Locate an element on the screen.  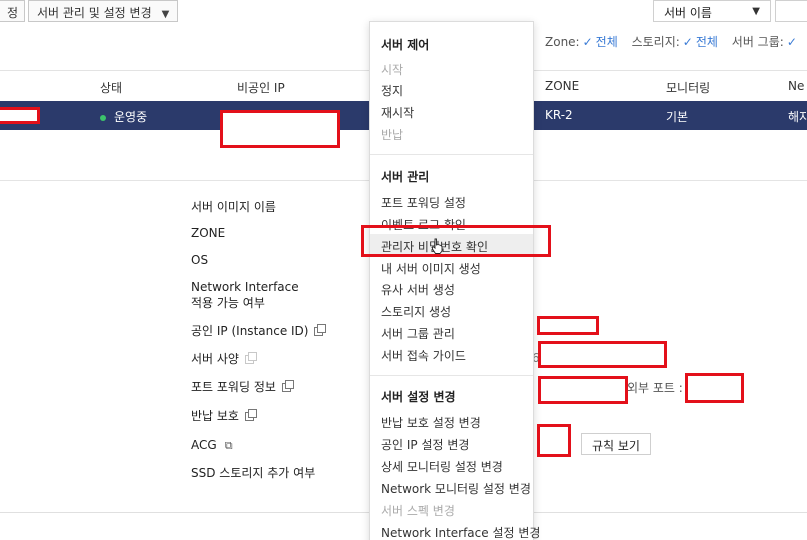
column-zone: ZONE is located at coordinates (562, 86).